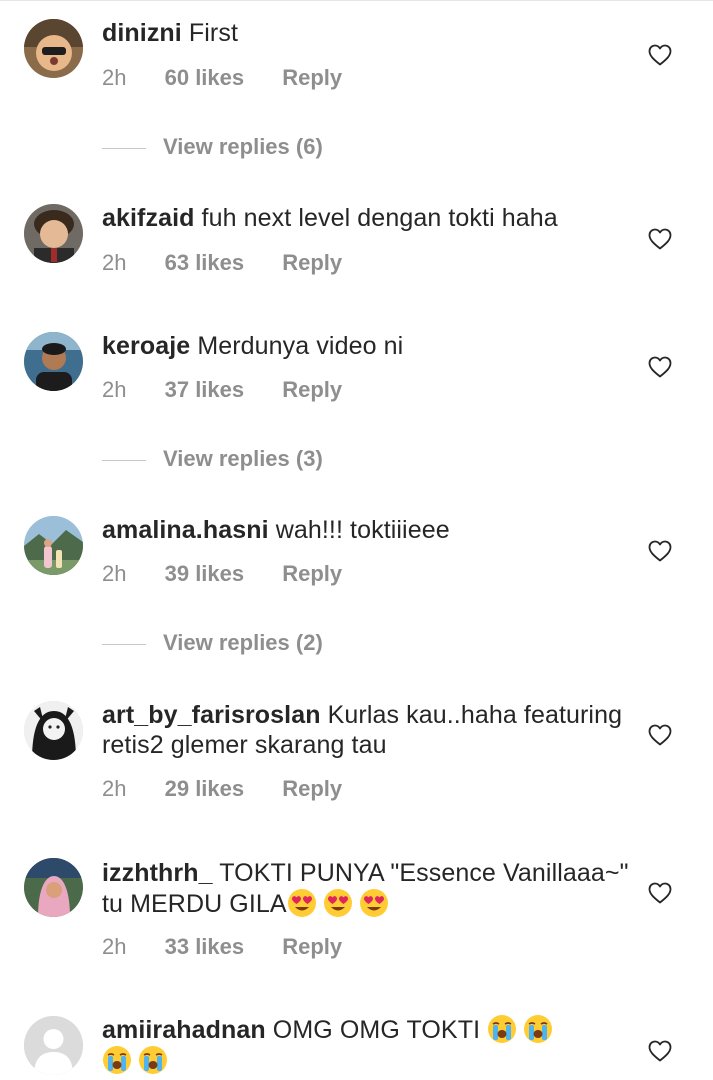  Describe the element at coordinates (243, 146) in the screenshot. I see `view-replies-label: View replies (6)` at that location.